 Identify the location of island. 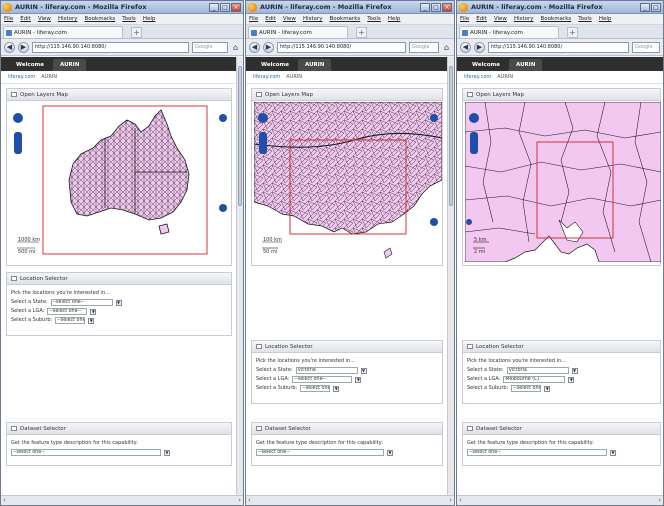
(388, 253).